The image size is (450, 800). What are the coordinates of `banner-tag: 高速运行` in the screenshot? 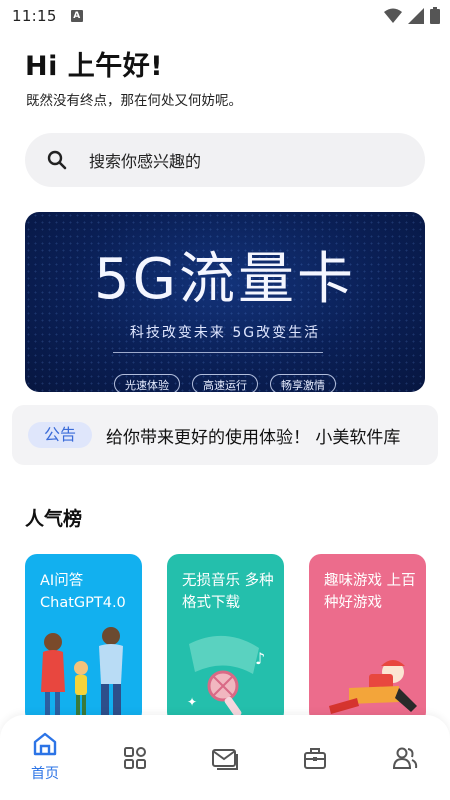 It's located at (225, 383).